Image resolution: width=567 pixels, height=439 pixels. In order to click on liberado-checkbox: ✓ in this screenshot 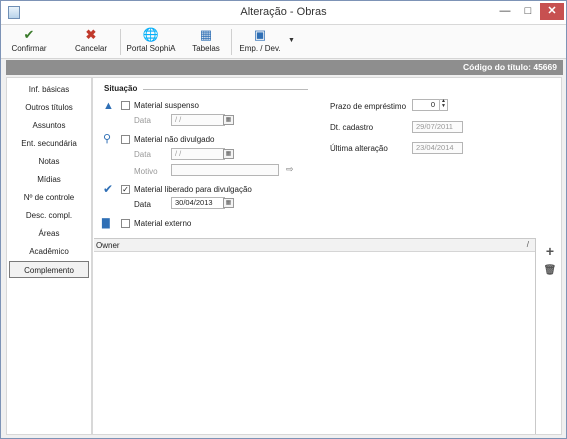, I will do `click(125, 189)`.